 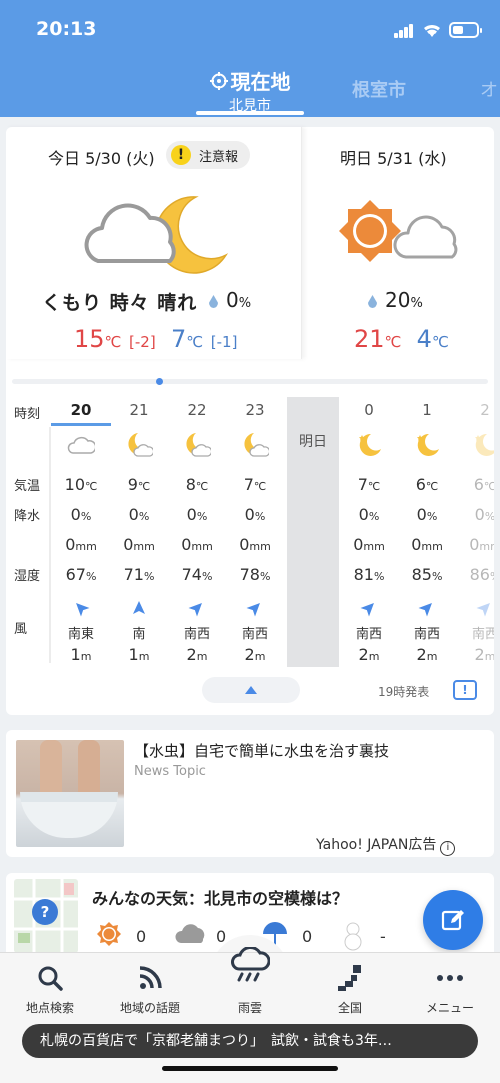 What do you see at coordinates (481, 574) in the screenshot?
I see `hour-humidity: 86%` at bounding box center [481, 574].